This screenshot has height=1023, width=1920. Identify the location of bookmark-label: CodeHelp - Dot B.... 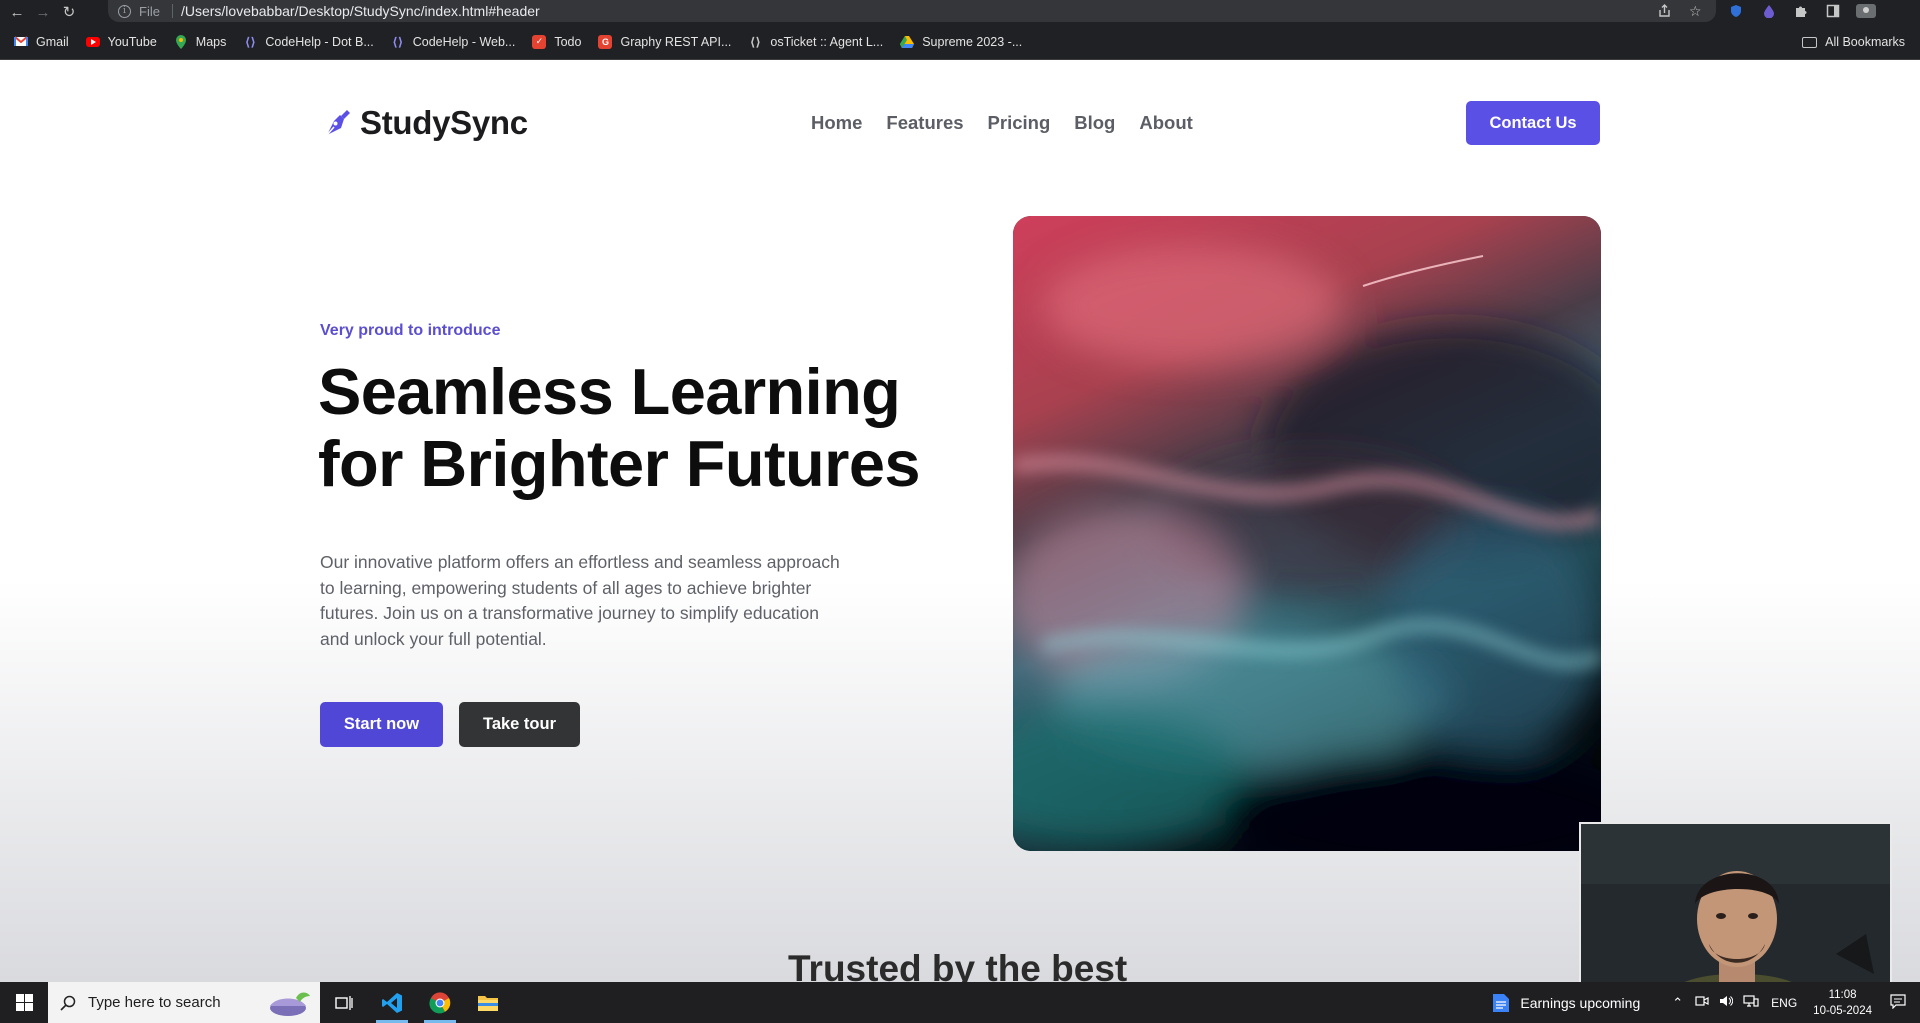
(319, 41).